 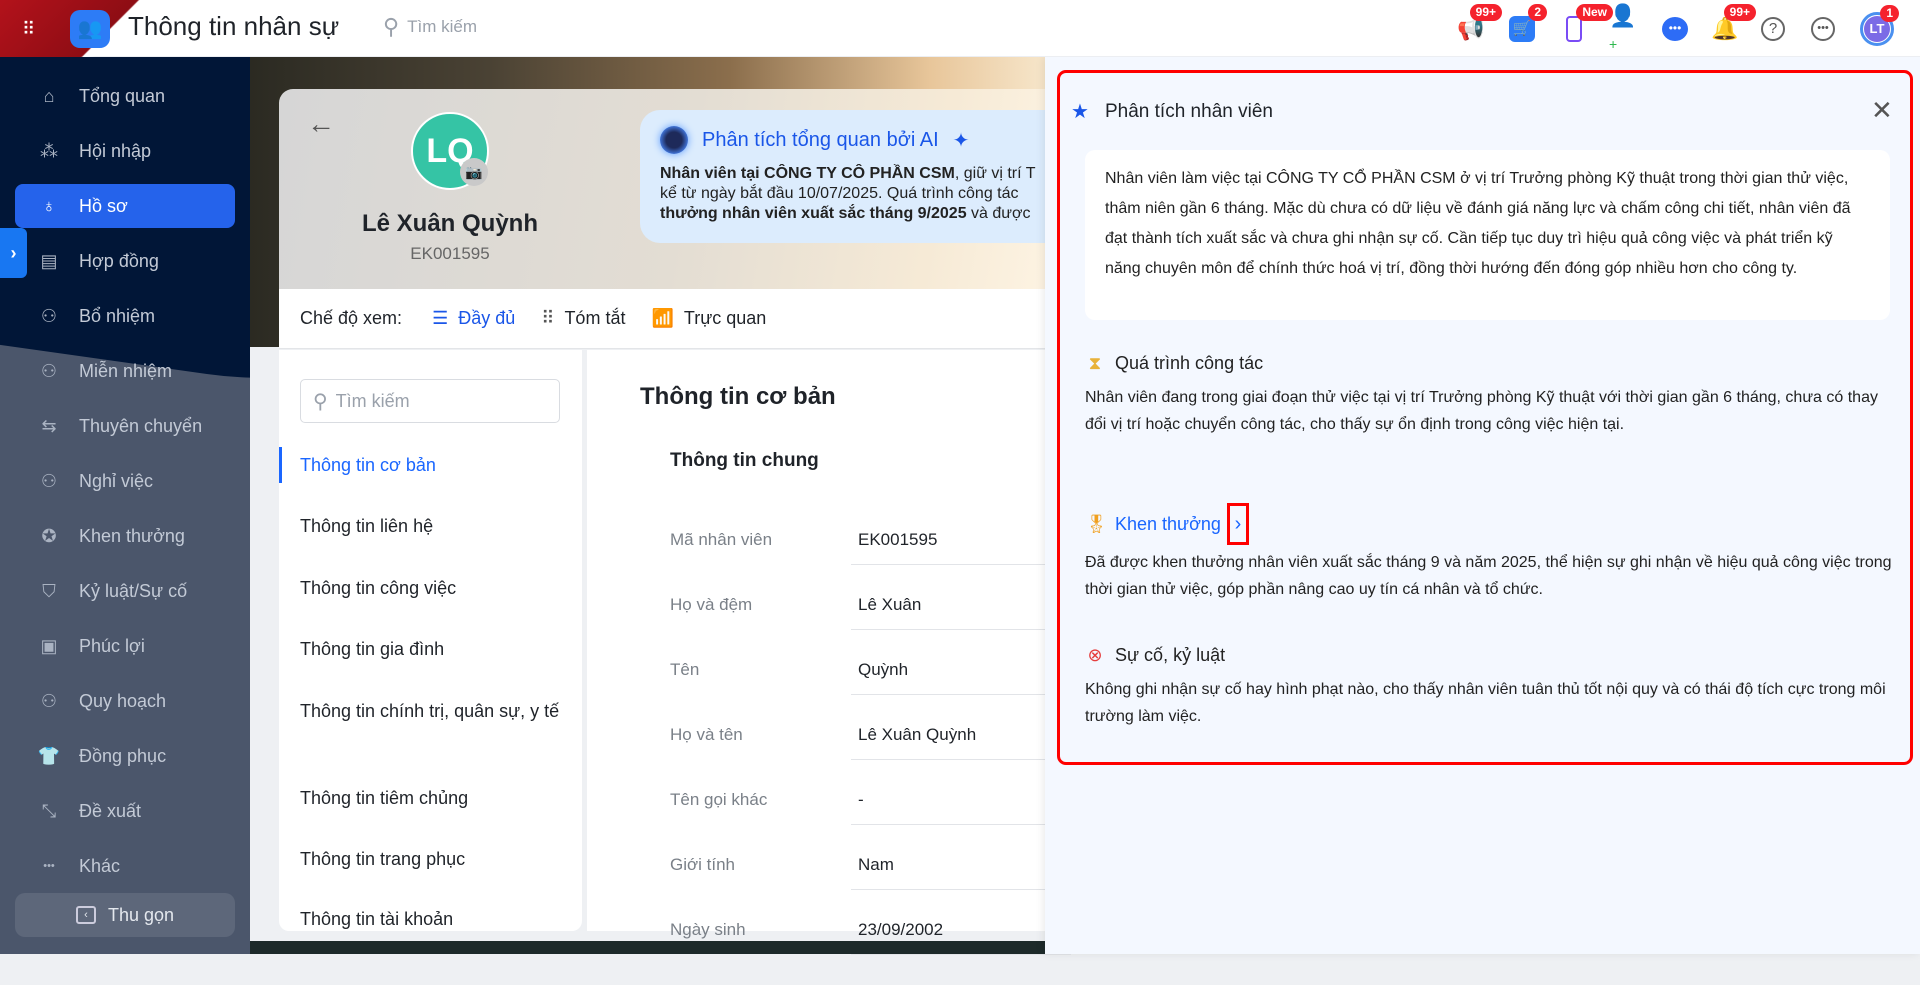 What do you see at coordinates (85, 915) in the screenshot?
I see `collapse-icon: ‹` at bounding box center [85, 915].